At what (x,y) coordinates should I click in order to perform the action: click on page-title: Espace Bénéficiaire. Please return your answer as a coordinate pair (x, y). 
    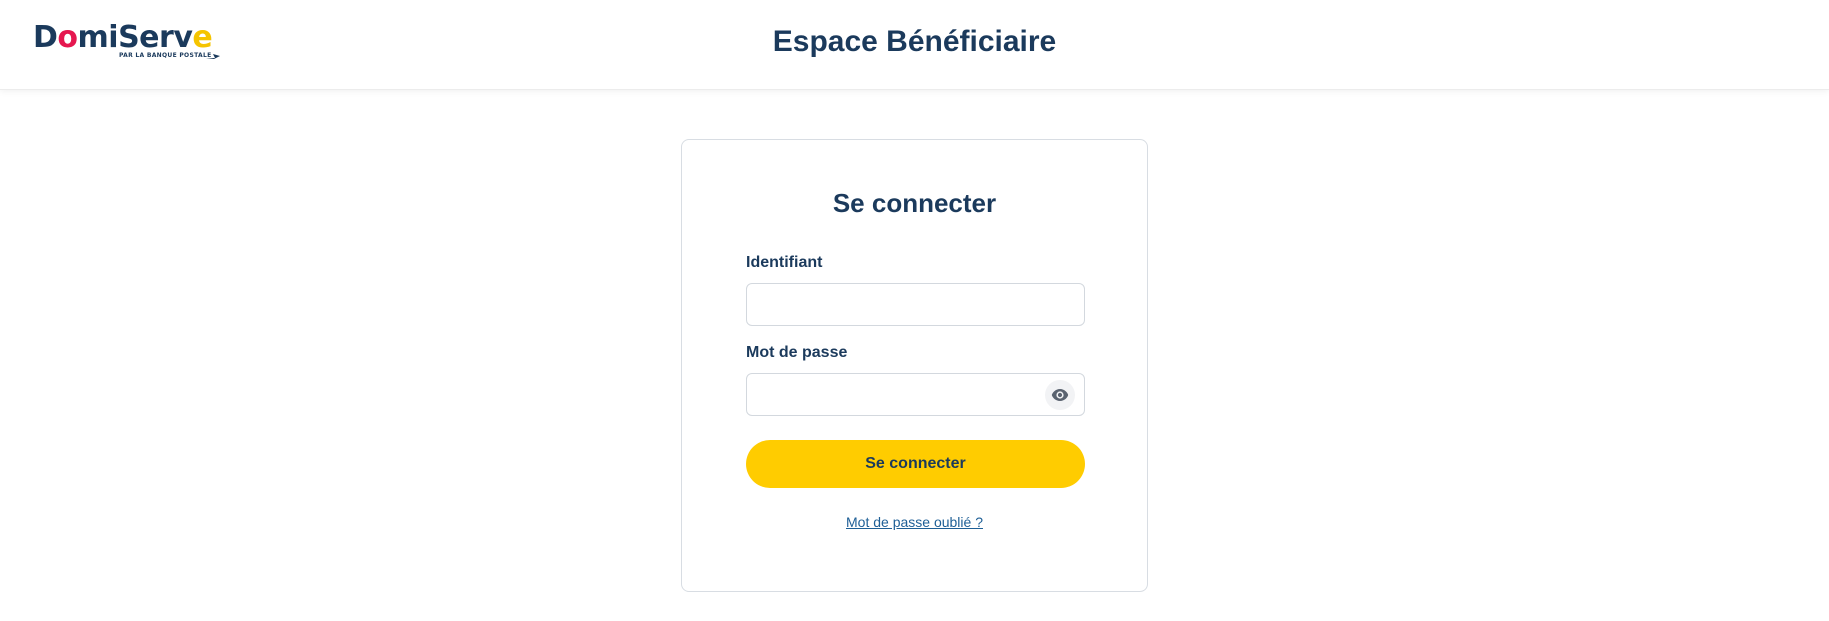
    Looking at the image, I should click on (914, 41).